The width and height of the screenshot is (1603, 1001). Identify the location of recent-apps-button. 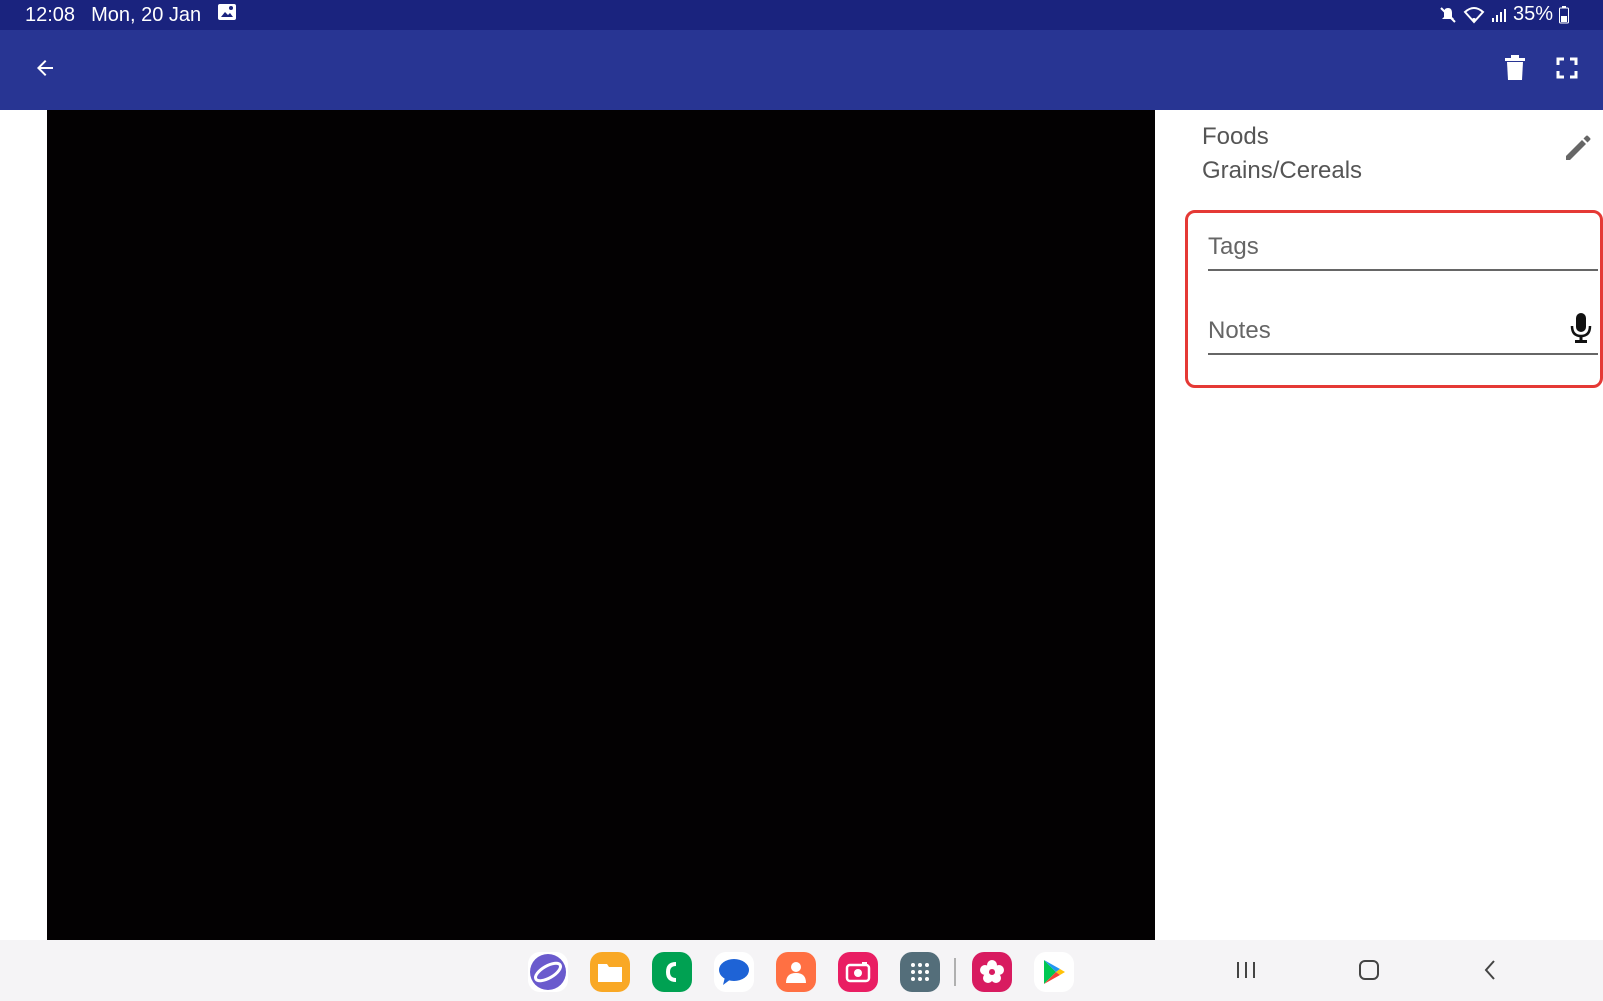
(1246, 972).